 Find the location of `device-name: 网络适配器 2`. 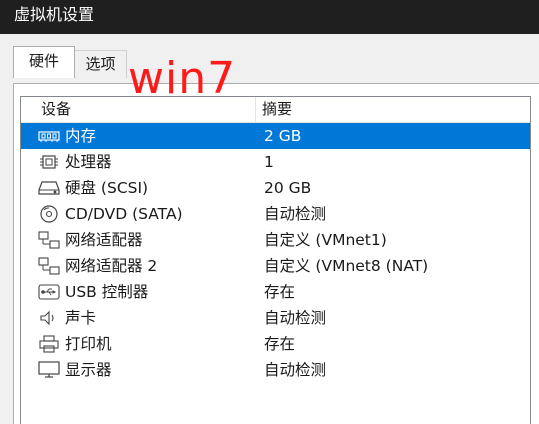

device-name: 网络适配器 2 is located at coordinates (111, 266).